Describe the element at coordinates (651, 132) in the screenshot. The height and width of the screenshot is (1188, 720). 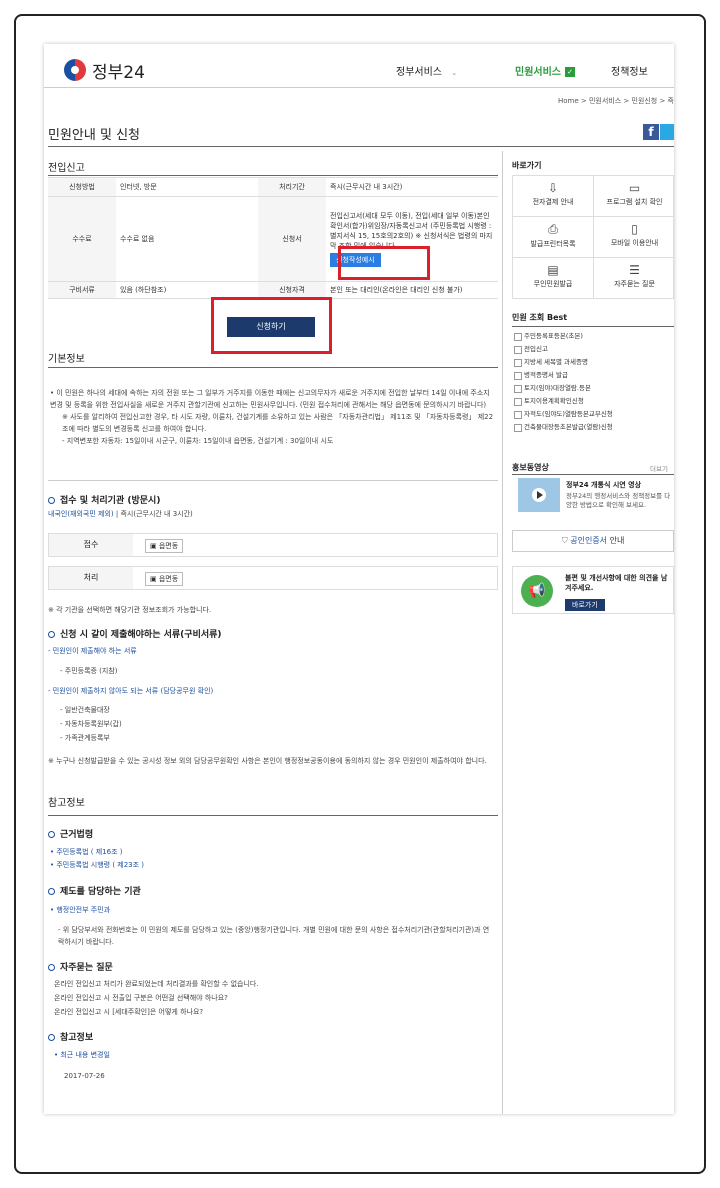
I see `facebook-icon: f` at that location.